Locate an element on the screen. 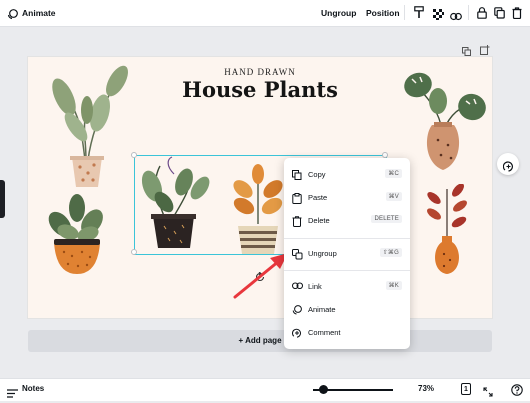 The width and height of the screenshot is (530, 403). menu-item-animate: Animate is located at coordinates (347, 310).